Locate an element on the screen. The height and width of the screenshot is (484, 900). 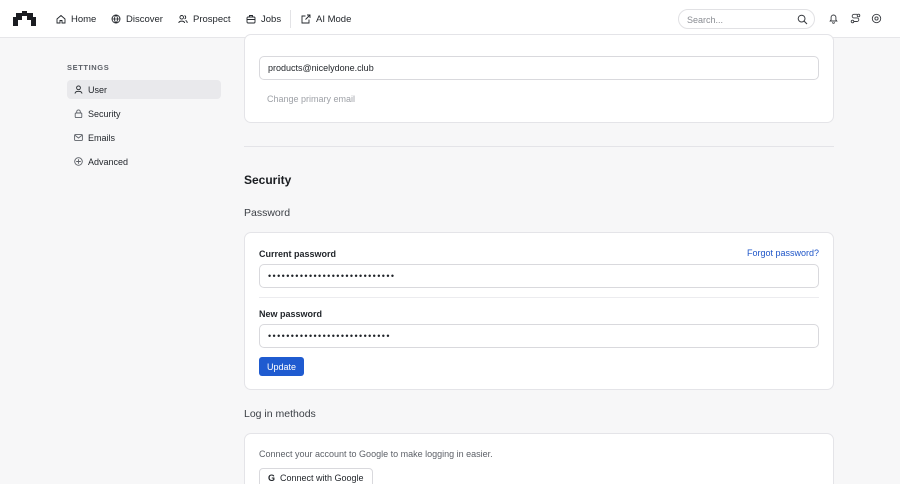
new-password-field is located at coordinates (539, 336).